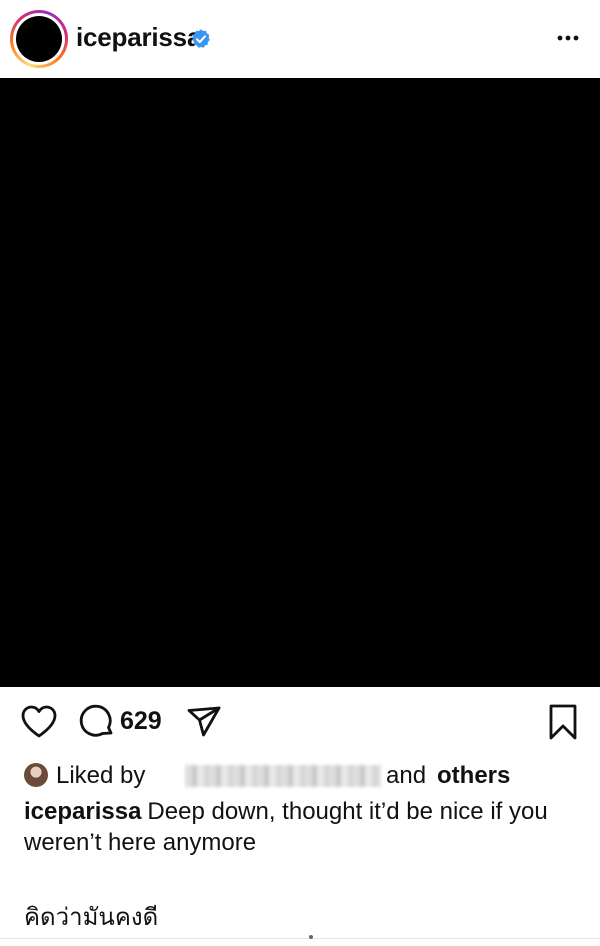  Describe the element at coordinates (300, 39) in the screenshot. I see `post-header: iceparissa` at that location.